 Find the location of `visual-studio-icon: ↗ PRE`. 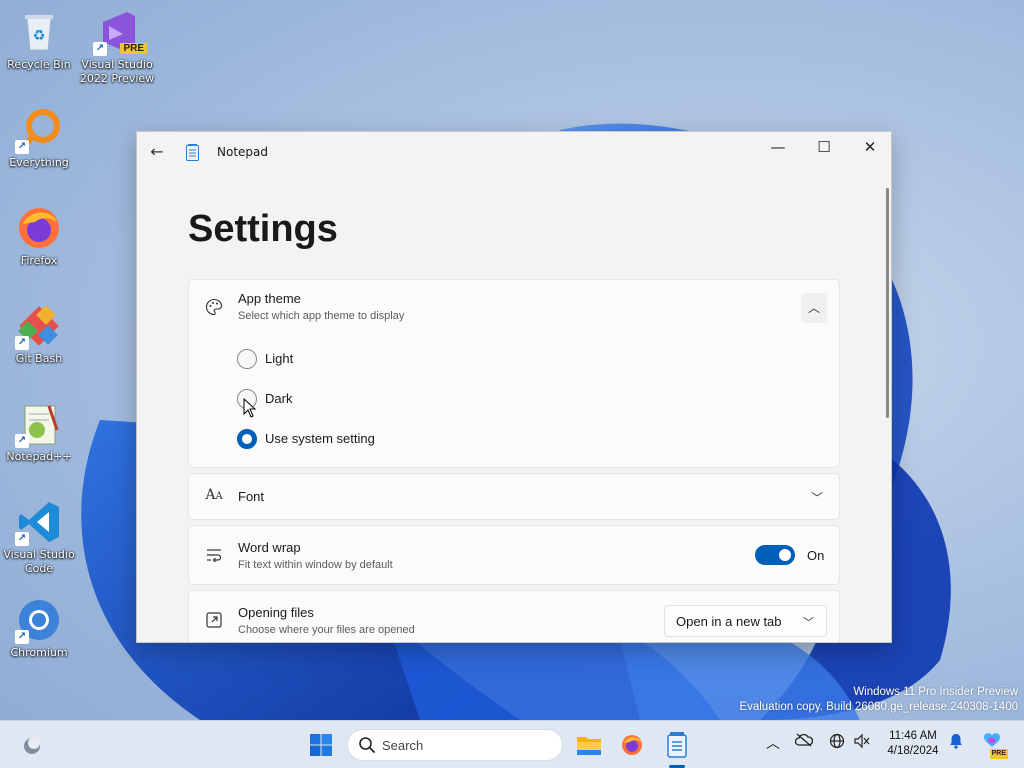

visual-studio-icon: ↗ PRE is located at coordinates (120, 32).